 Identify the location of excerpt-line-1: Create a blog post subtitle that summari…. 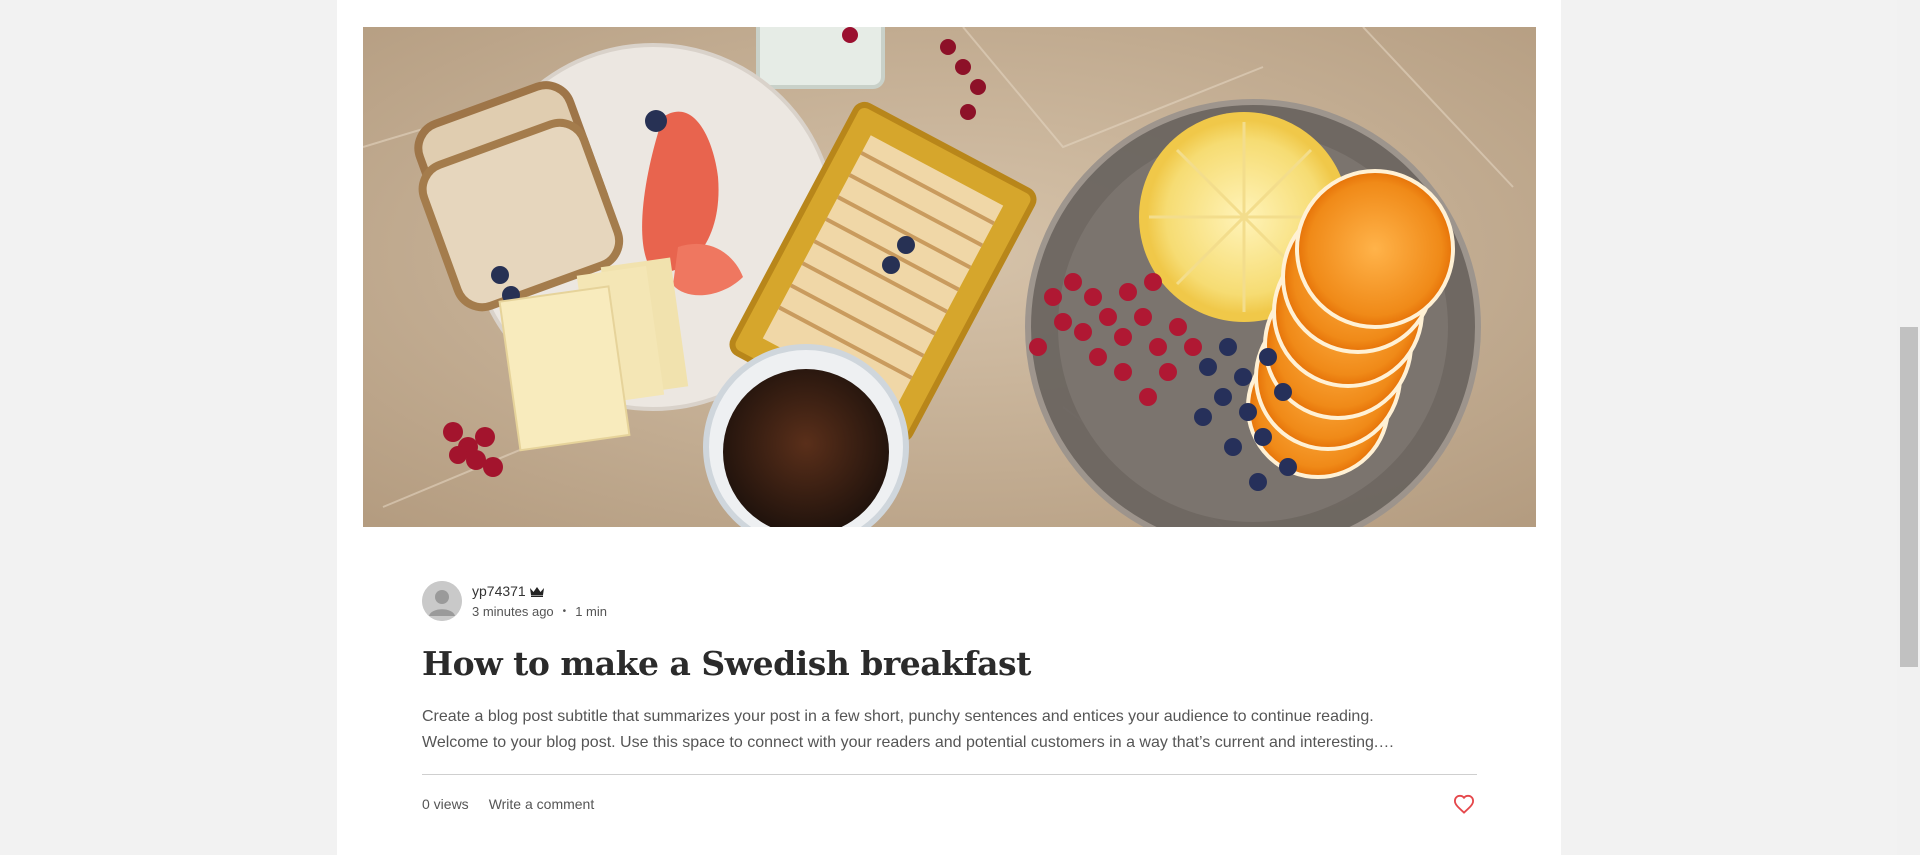
(898, 716).